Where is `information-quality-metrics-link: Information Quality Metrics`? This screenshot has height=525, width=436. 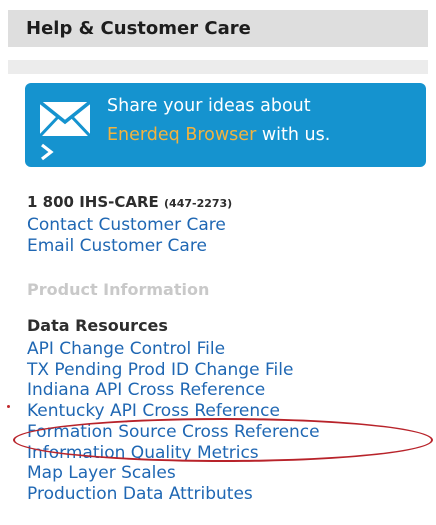 information-quality-metrics-link: Information Quality Metrics is located at coordinates (173, 453).